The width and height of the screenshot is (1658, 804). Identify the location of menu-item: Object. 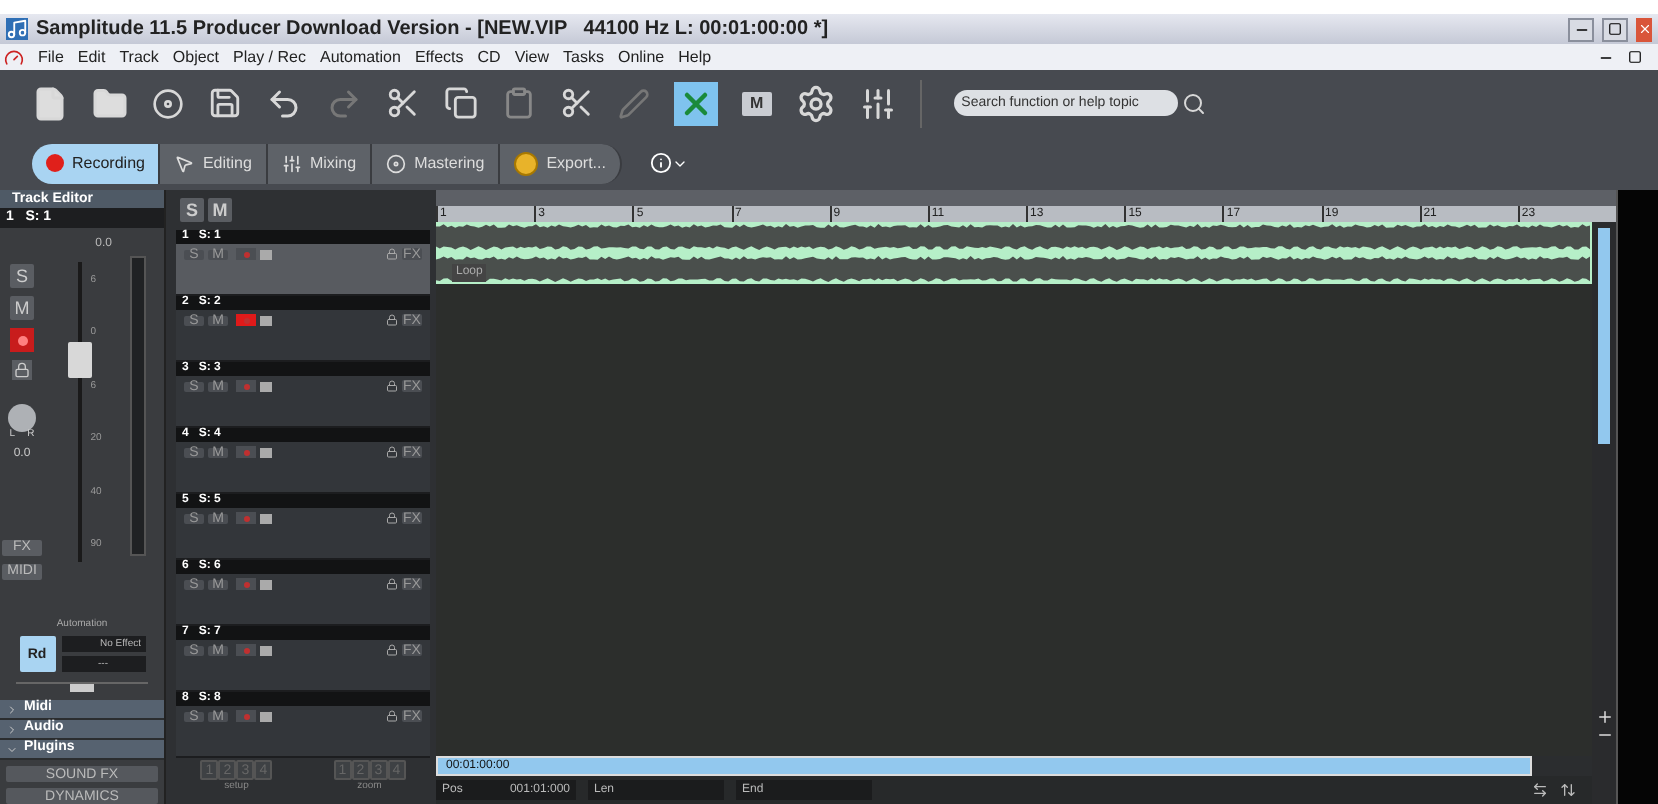
(196, 57).